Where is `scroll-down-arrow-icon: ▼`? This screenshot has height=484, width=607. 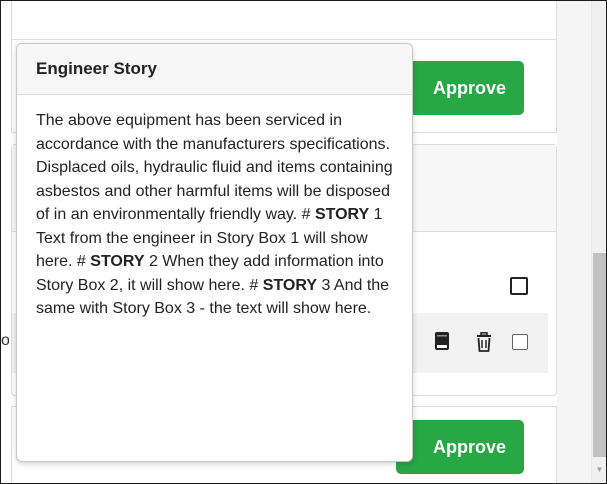
scroll-down-arrow-icon: ▼ is located at coordinates (599, 470).